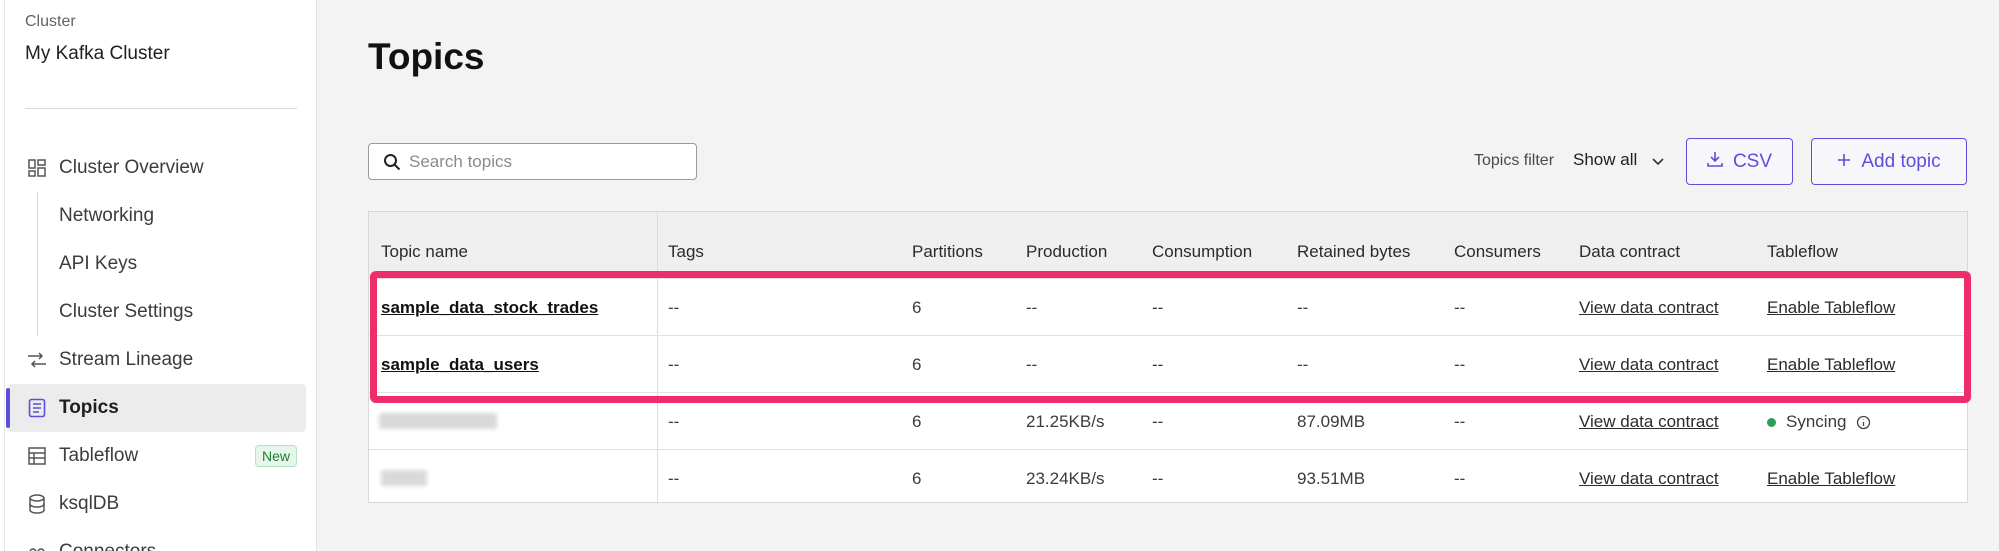  What do you see at coordinates (549, 162) in the screenshot?
I see `search-input` at bounding box center [549, 162].